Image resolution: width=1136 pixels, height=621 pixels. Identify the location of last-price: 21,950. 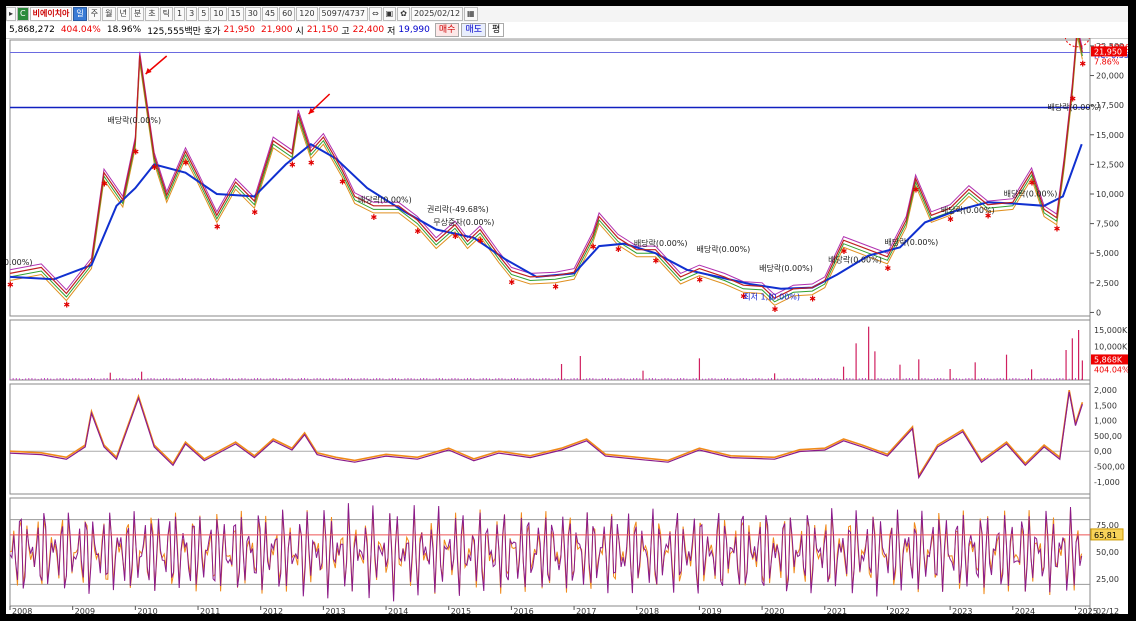
(1108, 51).